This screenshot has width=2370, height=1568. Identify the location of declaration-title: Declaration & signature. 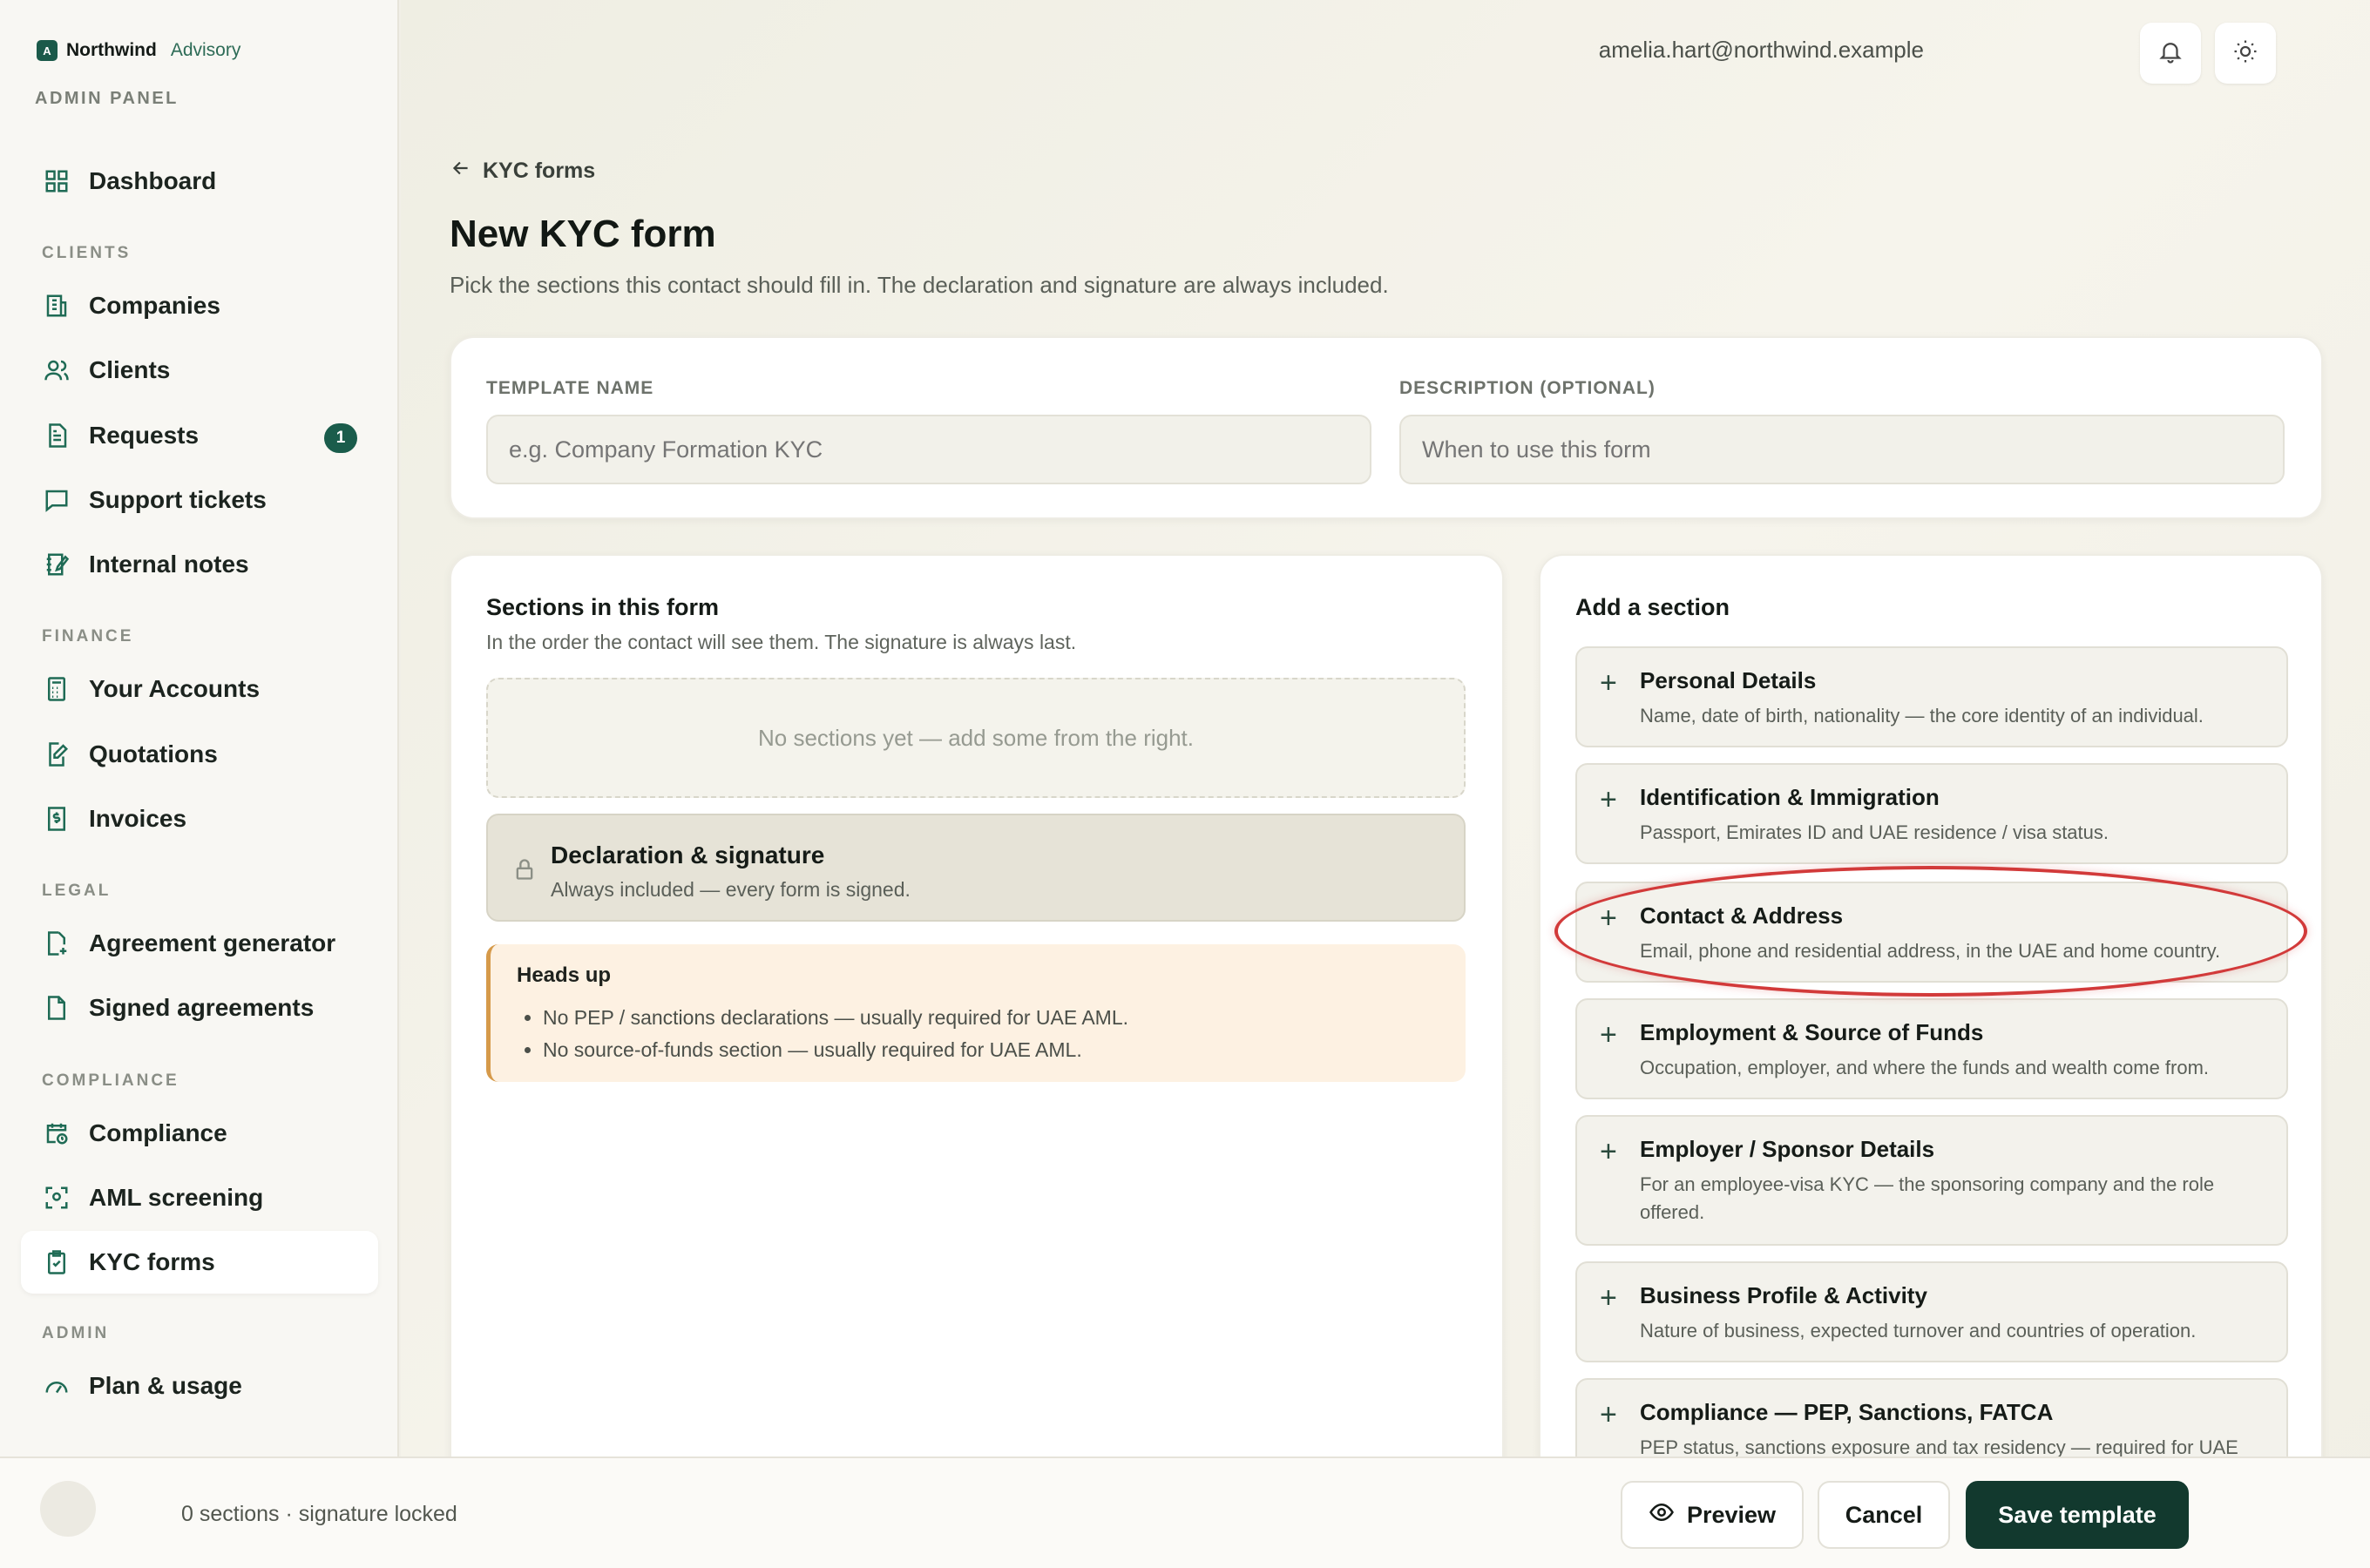
(688, 854).